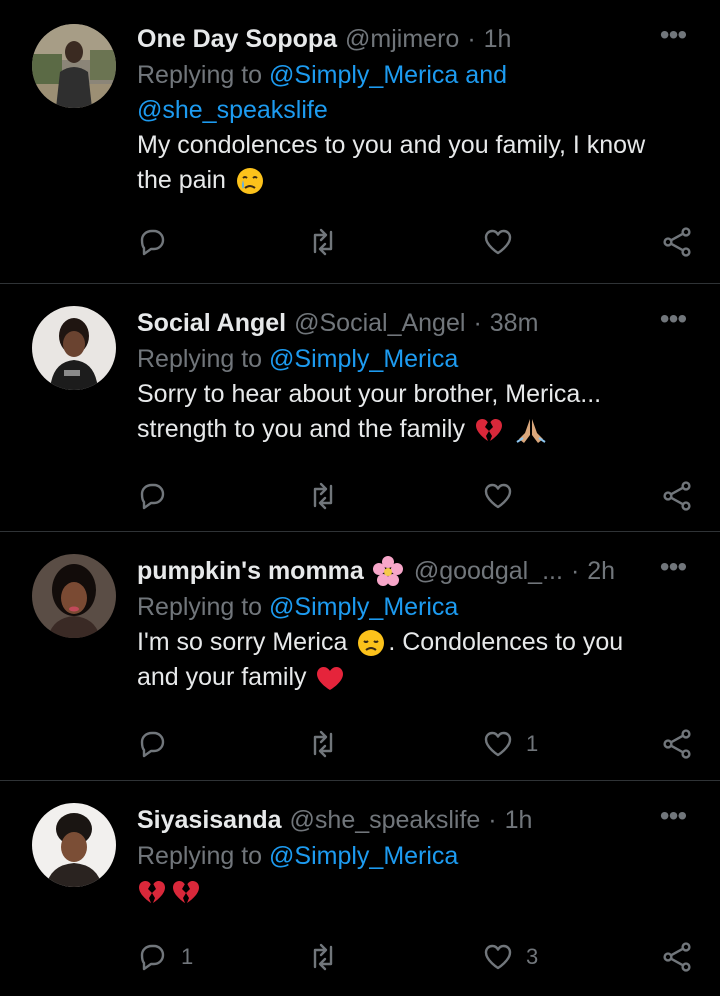 This screenshot has height=996, width=720. I want to click on like-button: 1, so click(510, 744).